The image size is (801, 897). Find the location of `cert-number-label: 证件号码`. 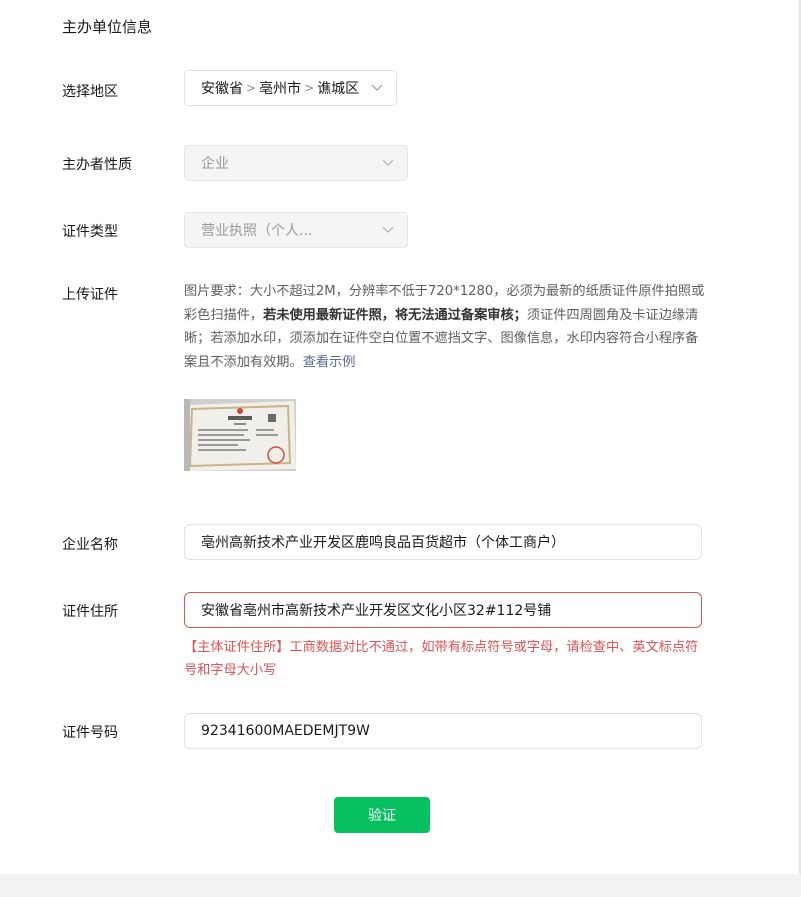

cert-number-label: 证件号码 is located at coordinates (90, 733).